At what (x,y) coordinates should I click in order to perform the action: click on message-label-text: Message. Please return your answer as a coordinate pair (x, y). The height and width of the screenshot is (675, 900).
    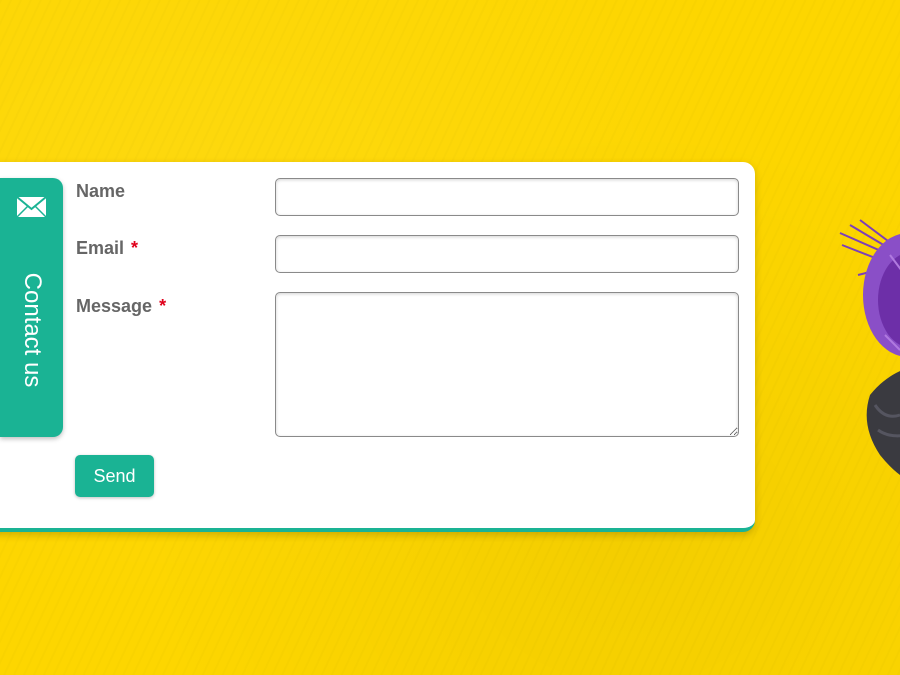
    Looking at the image, I should click on (114, 306).